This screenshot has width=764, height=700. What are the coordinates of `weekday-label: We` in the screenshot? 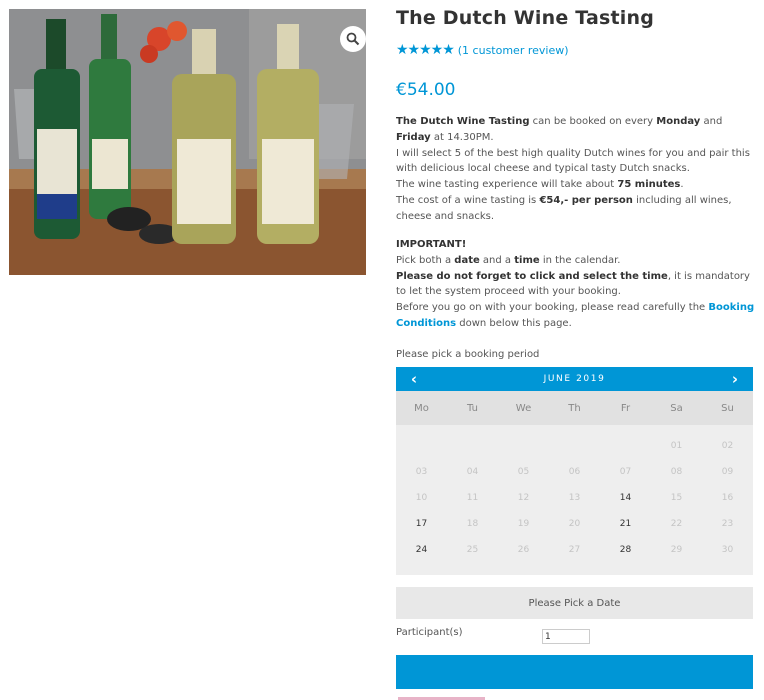 It's located at (523, 408).